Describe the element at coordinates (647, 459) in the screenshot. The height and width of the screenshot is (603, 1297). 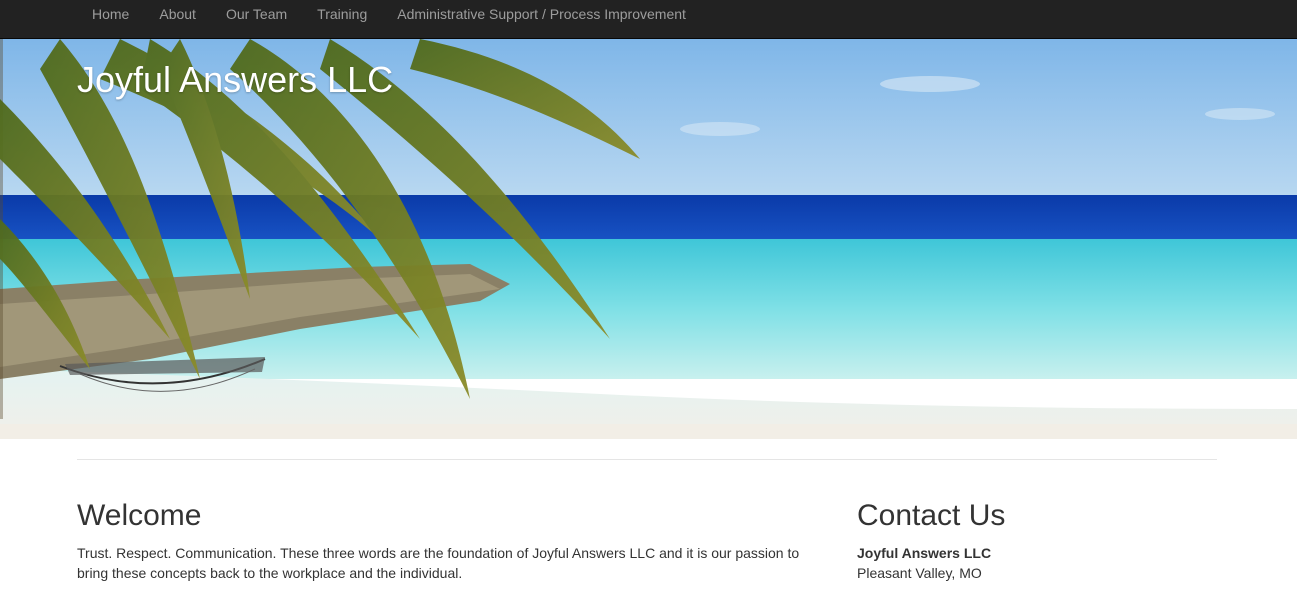
I see `section-divider` at that location.